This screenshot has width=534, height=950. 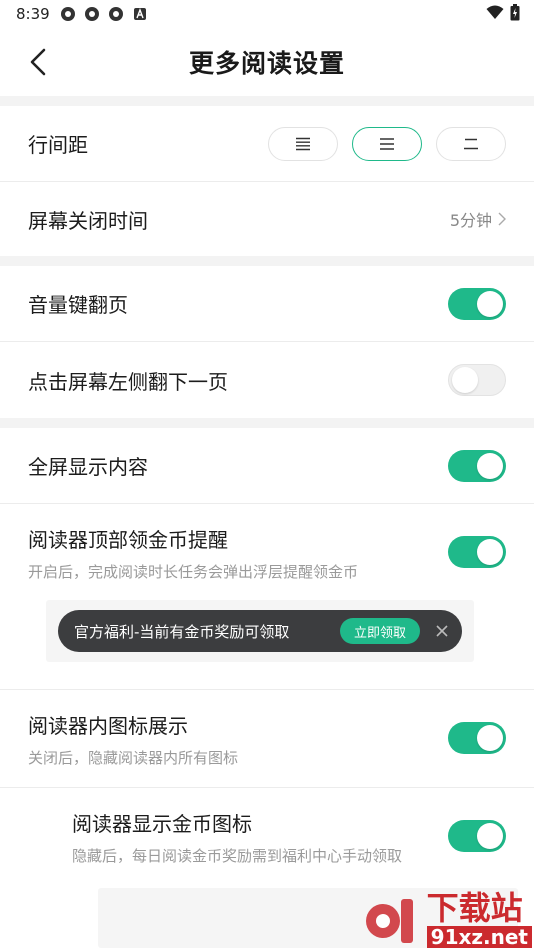 I want to click on coin-banner-preview: 官方福利-当前有金币奖励可领取 立即领取, so click(x=260, y=631).